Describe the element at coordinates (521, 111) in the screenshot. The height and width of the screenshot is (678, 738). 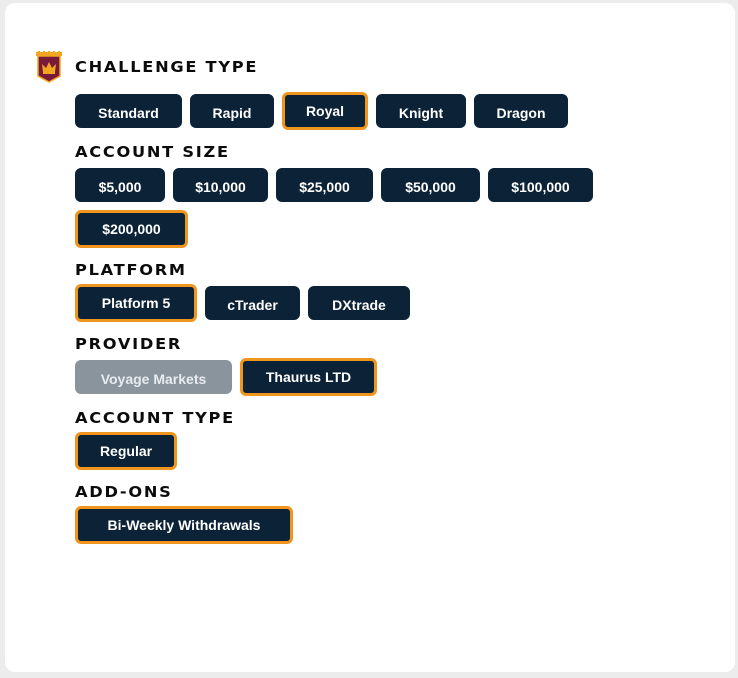
I see `option-dragon: Dragon` at that location.